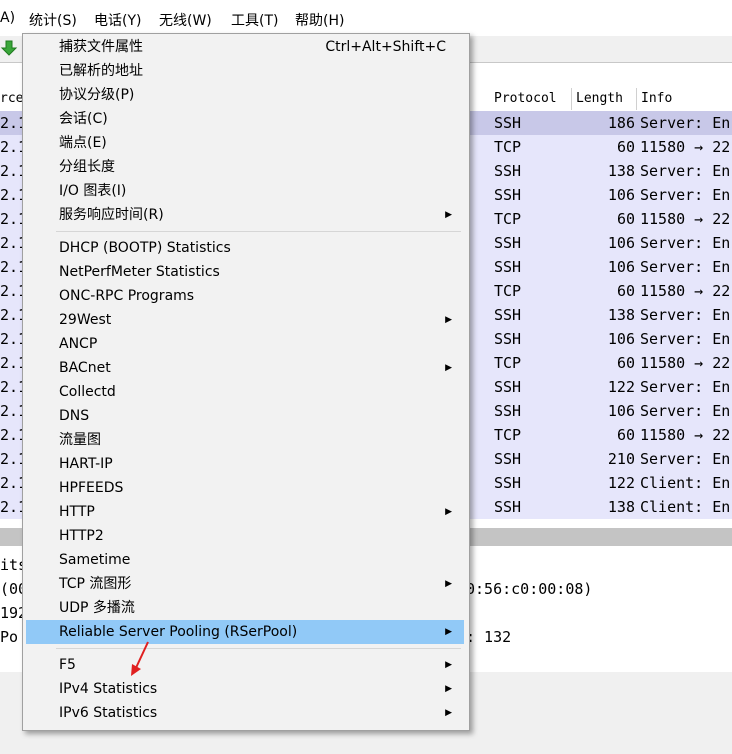  Describe the element at coordinates (185, 20) in the screenshot. I see `menu-wireless: 无线(W)` at that location.